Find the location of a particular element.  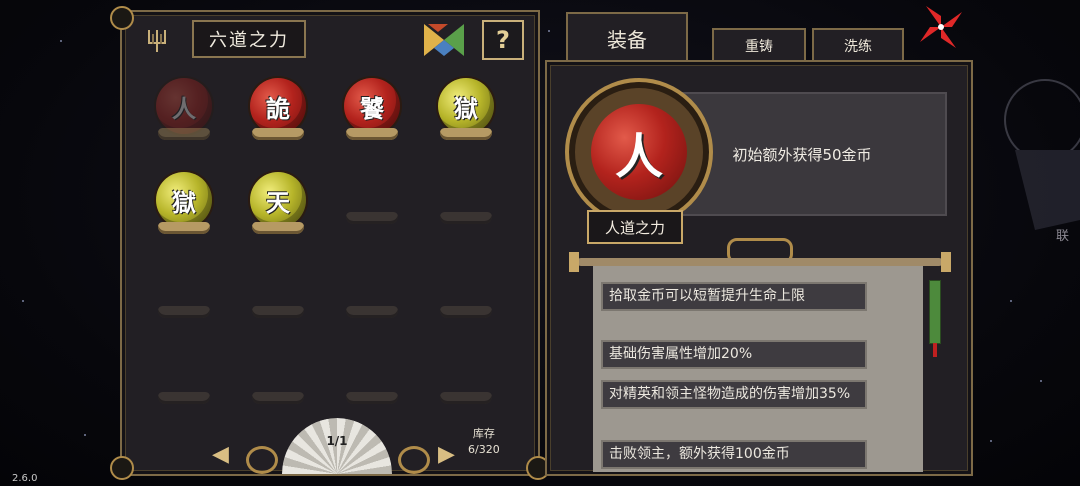

panel-title: 六道之力 is located at coordinates (249, 39).